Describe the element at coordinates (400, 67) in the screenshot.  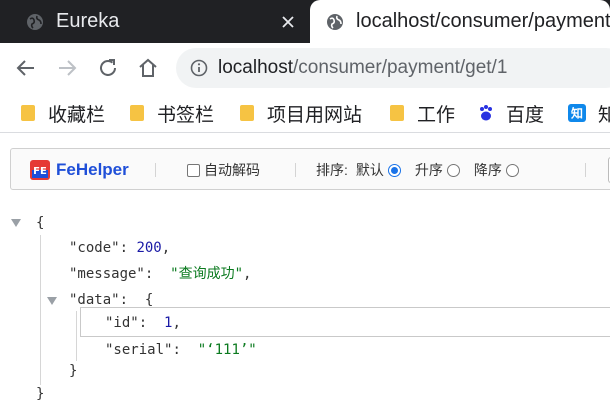
I see `url-path: /consumer/payment/get/1` at that location.